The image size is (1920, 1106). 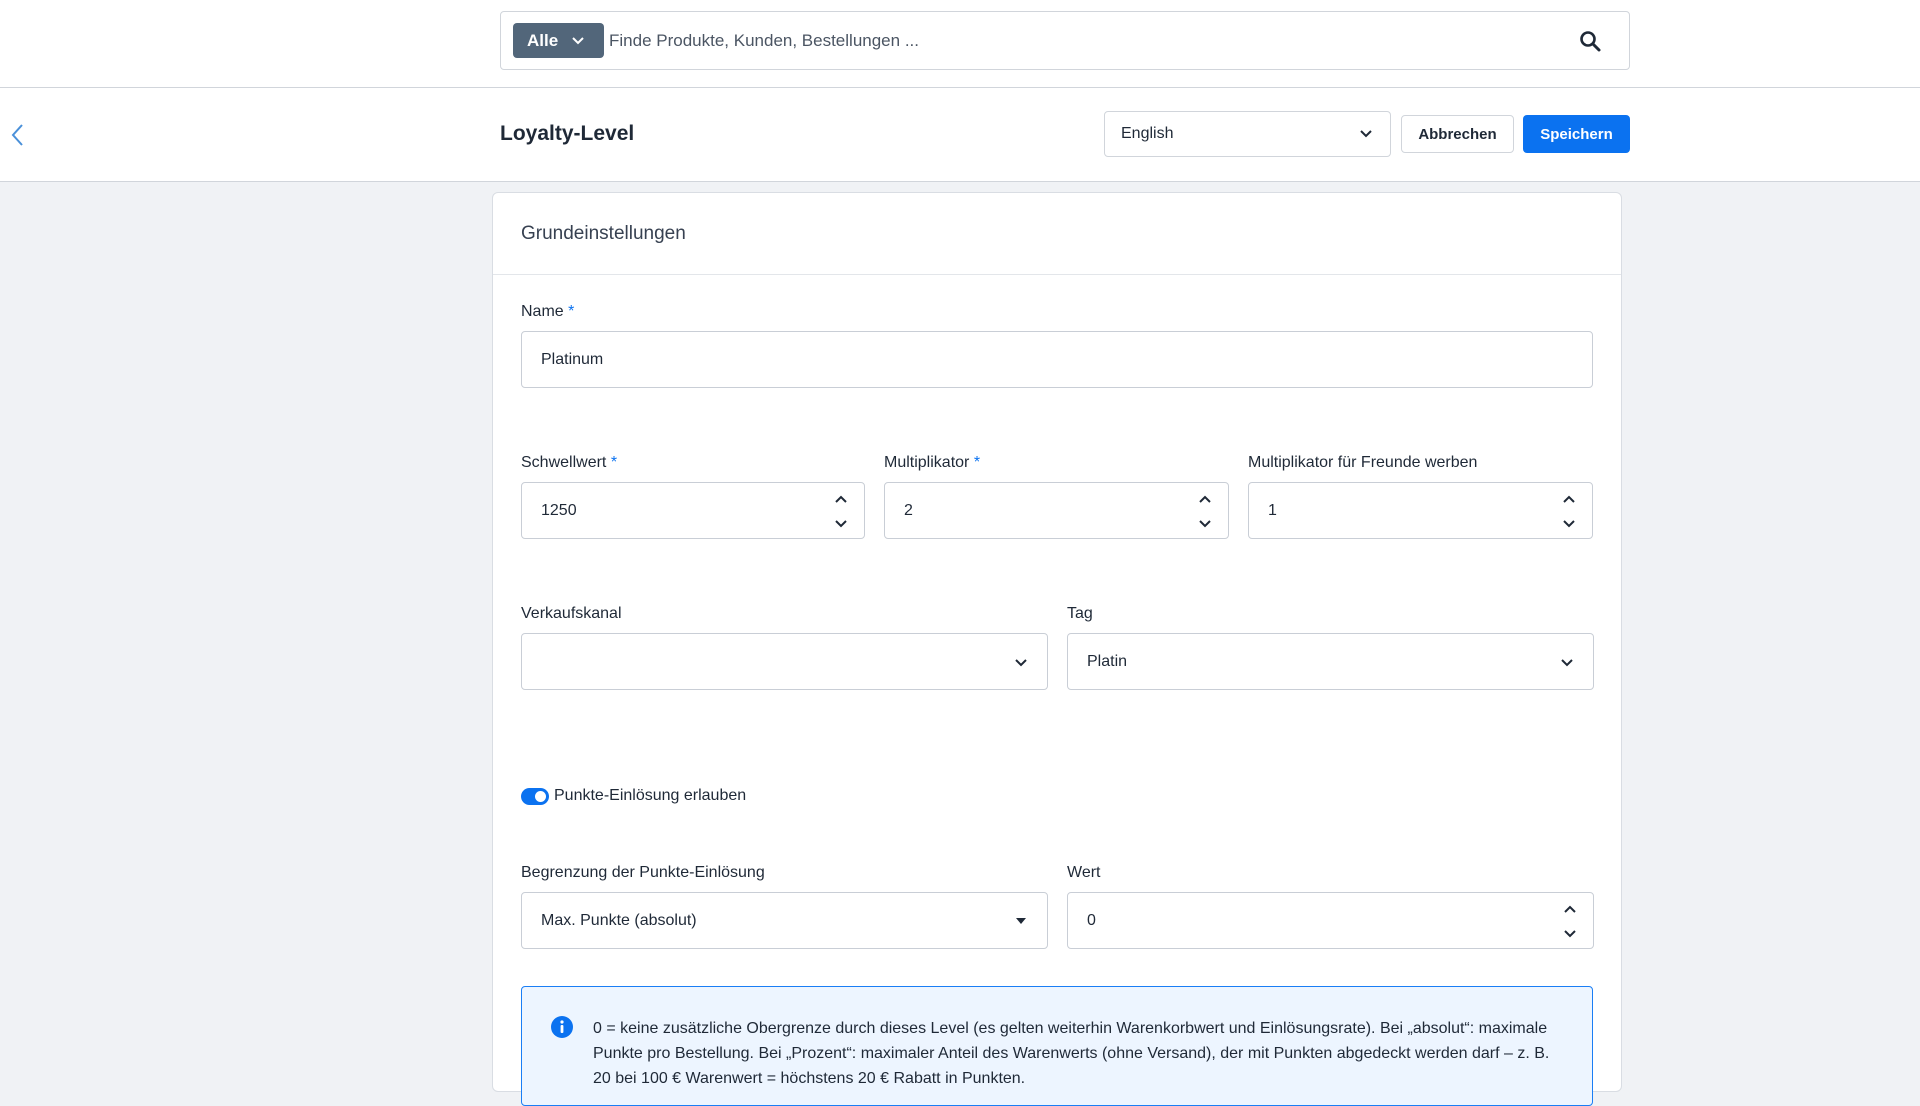 I want to click on language-select-value: English, so click(x=1147, y=133).